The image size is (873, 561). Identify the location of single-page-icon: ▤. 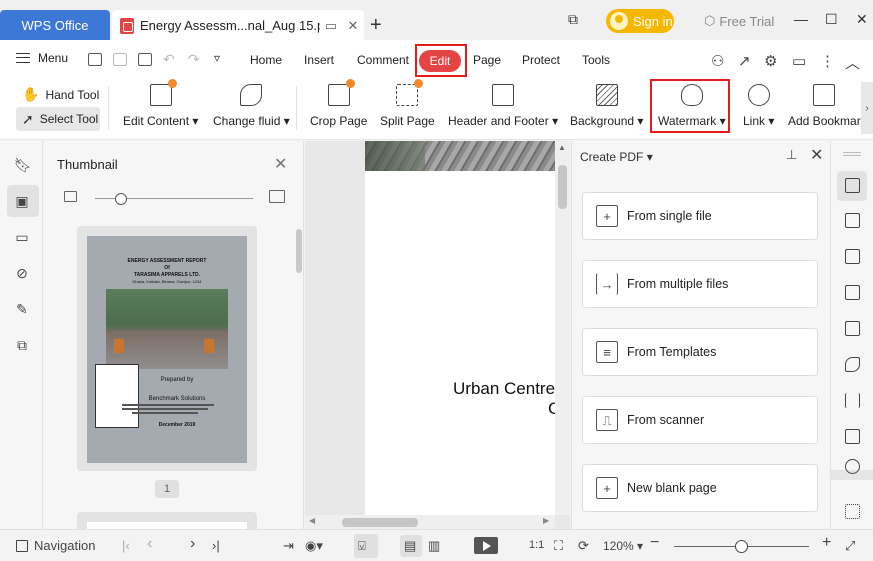
(410, 546).